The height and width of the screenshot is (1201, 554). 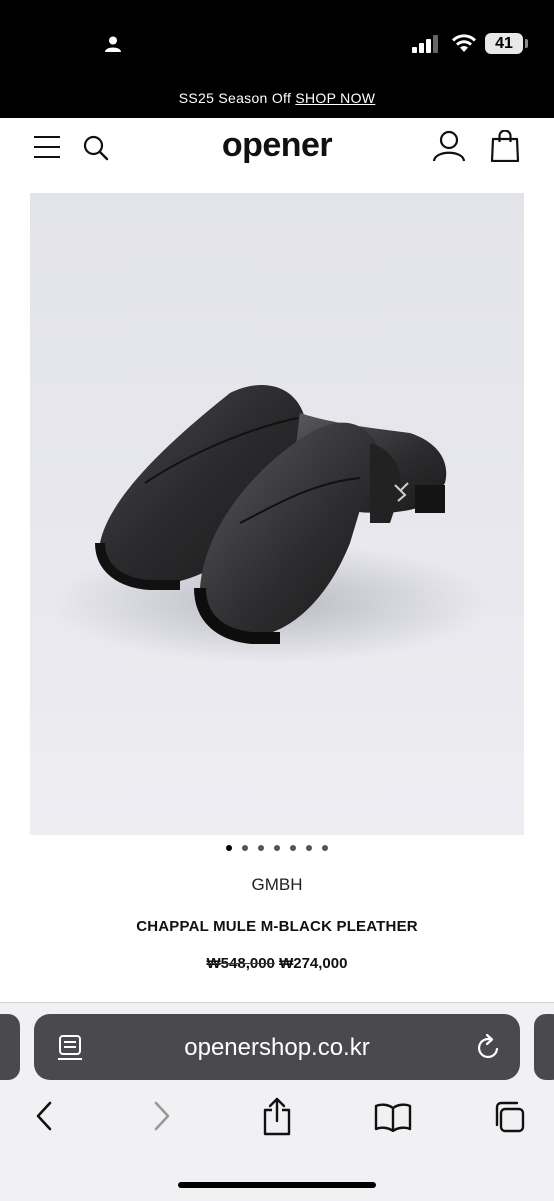 I want to click on original-price: ₩548,000, so click(x=240, y=963).